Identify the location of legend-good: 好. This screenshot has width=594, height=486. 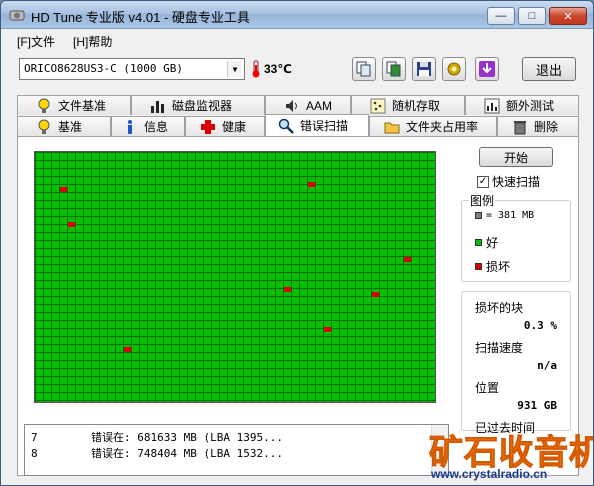
(486, 242).